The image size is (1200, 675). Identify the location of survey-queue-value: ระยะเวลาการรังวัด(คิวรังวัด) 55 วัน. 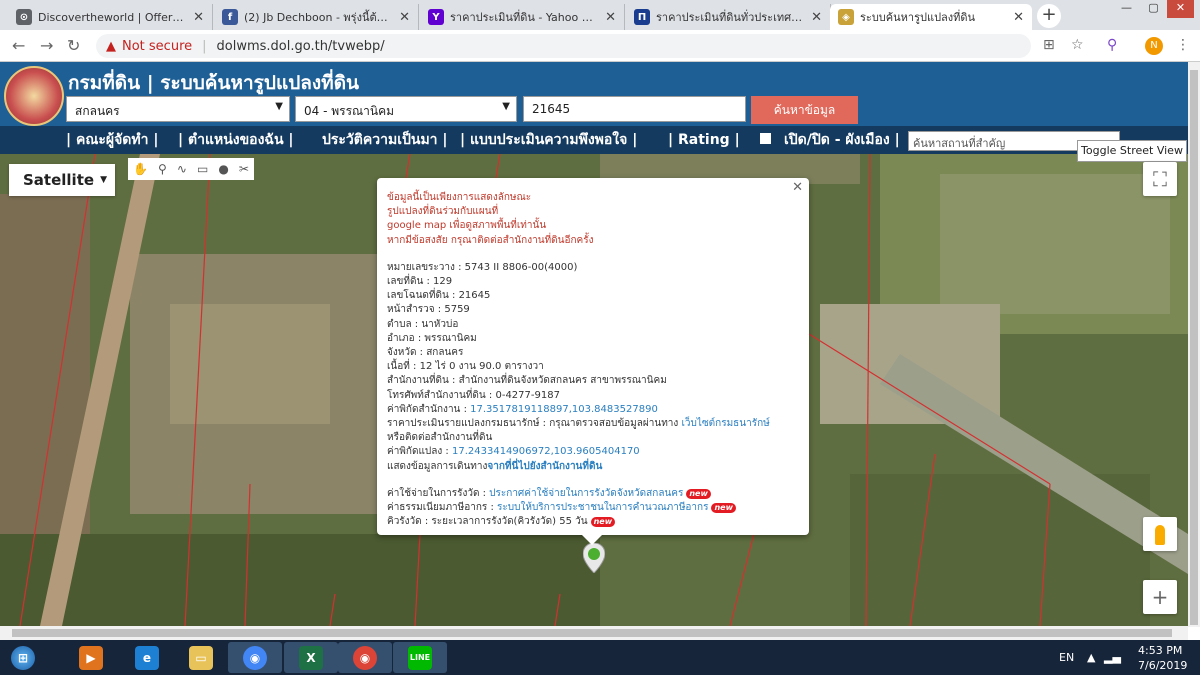
(509, 522).